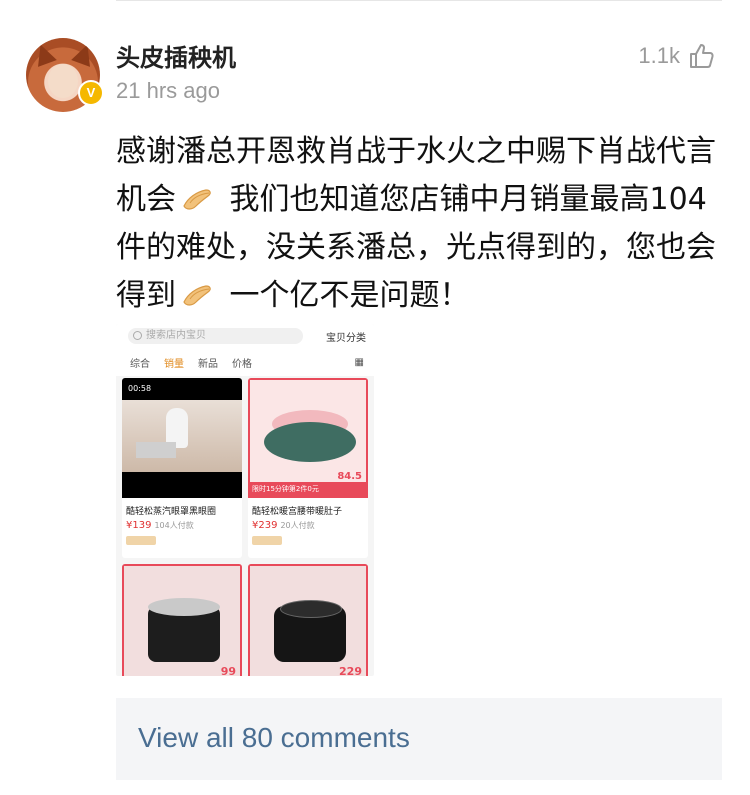 This screenshot has height=795, width=750. What do you see at coordinates (228, 670) in the screenshot?
I see `promo-price: 99` at bounding box center [228, 670].